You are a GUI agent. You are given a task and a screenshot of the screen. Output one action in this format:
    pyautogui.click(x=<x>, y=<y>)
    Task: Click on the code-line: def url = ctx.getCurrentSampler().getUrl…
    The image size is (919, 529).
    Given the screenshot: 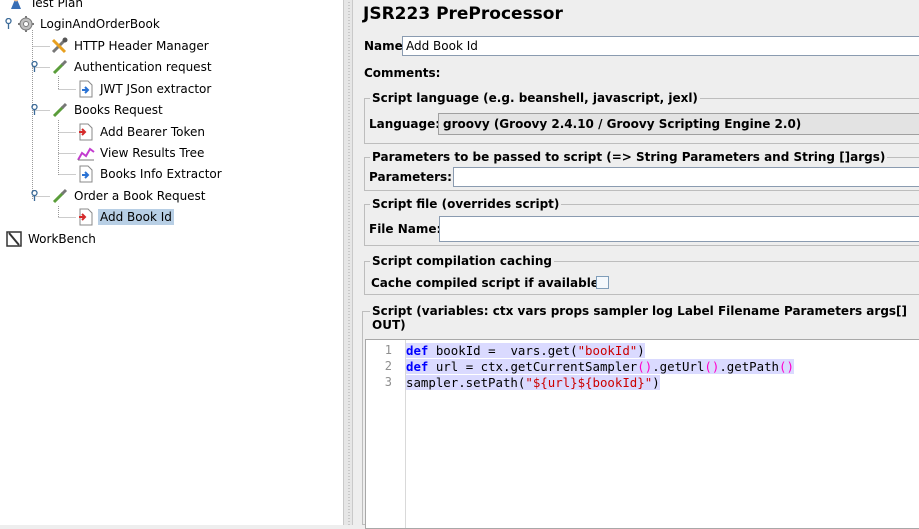 What is the action you would take?
    pyautogui.click(x=600, y=367)
    